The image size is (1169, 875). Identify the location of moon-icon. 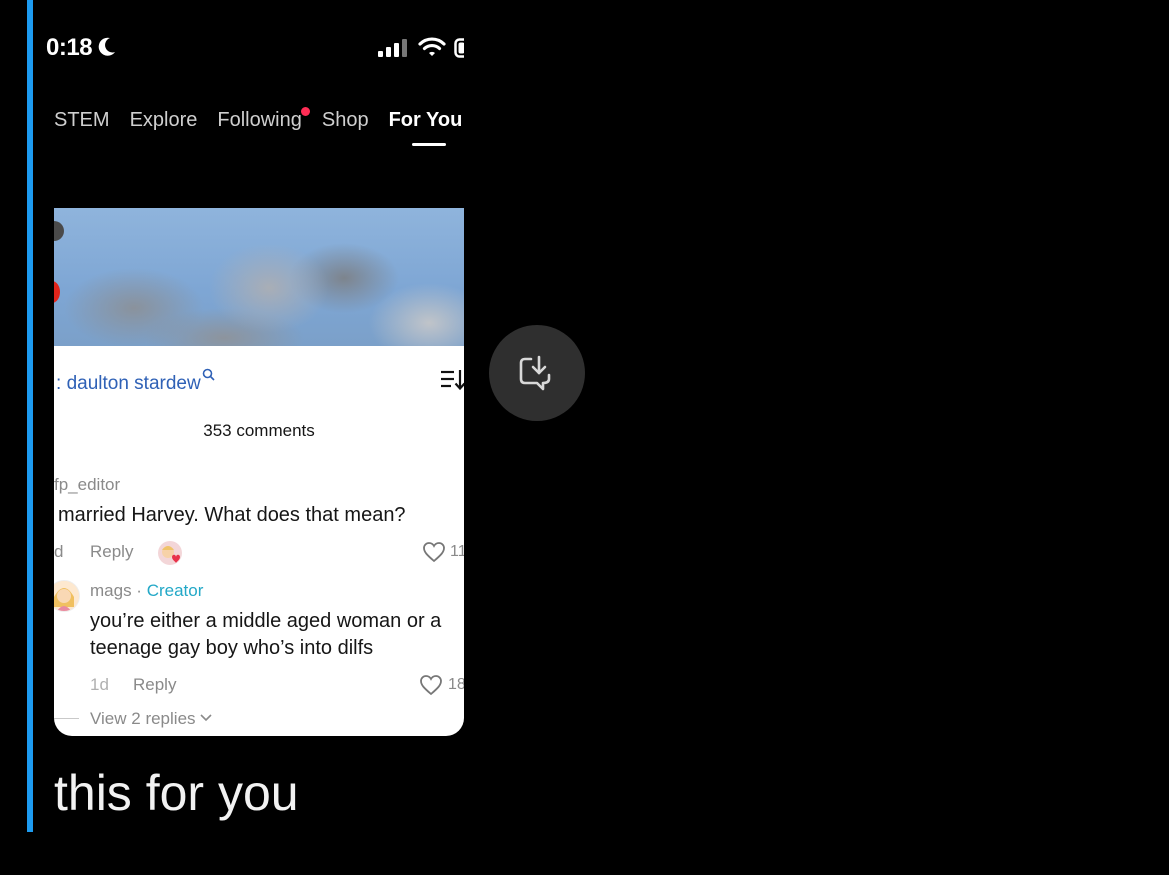
(106, 46).